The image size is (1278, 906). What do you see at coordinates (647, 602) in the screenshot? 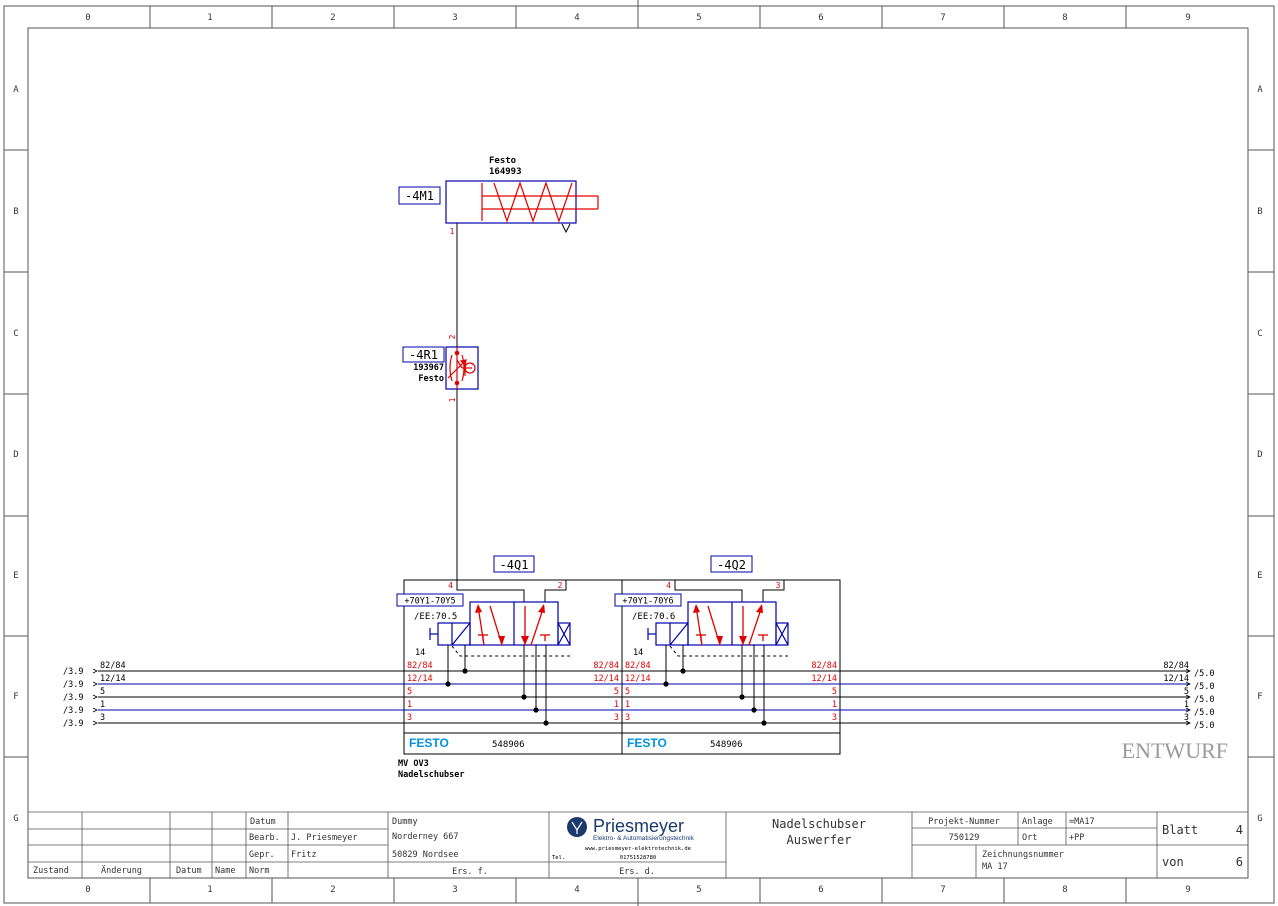
I see `q2-ref: +70Y1-70Y6` at bounding box center [647, 602].